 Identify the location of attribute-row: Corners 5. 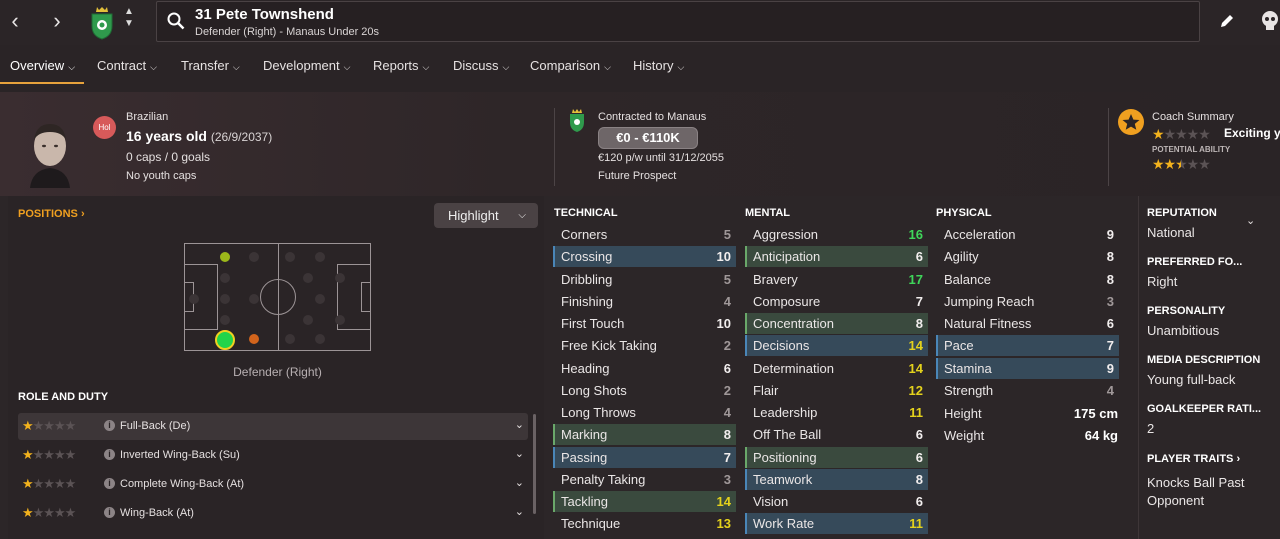
(644, 234).